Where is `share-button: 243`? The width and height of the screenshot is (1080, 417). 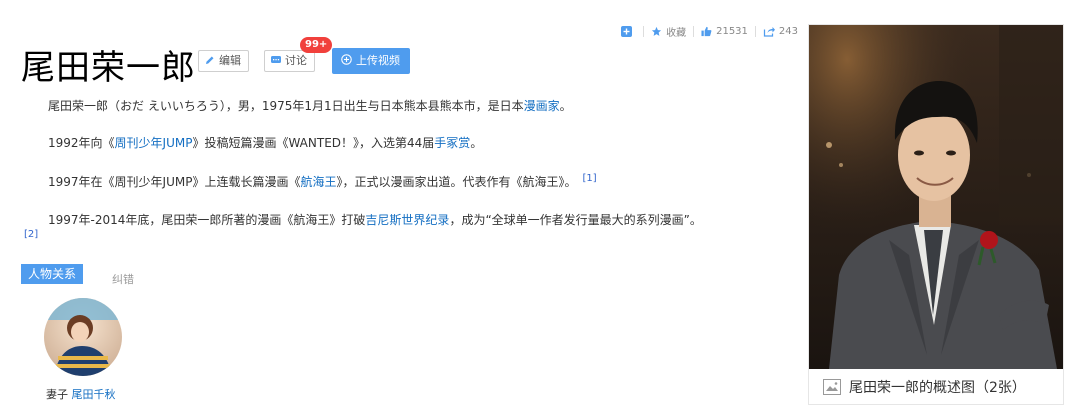
share-button: 243 is located at coordinates (780, 31).